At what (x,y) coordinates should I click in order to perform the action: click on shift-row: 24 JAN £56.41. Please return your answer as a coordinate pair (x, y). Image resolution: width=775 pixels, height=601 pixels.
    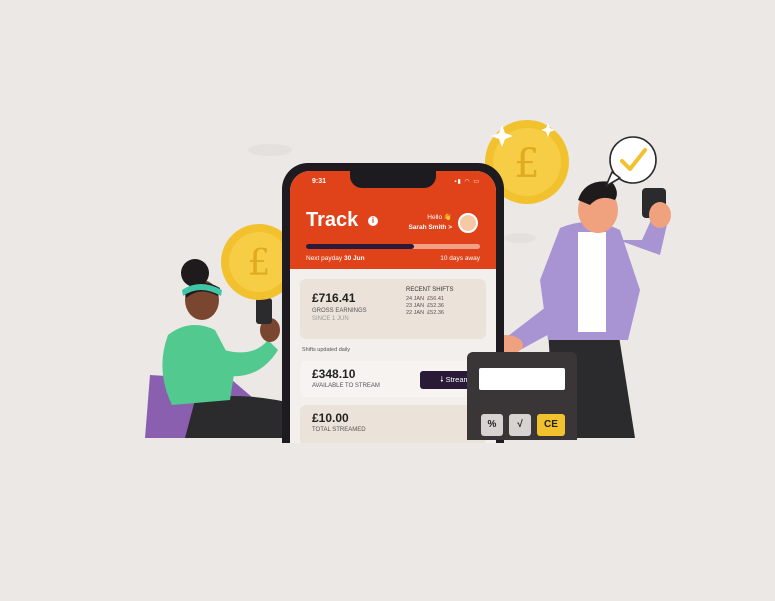
    Looking at the image, I should click on (425, 299).